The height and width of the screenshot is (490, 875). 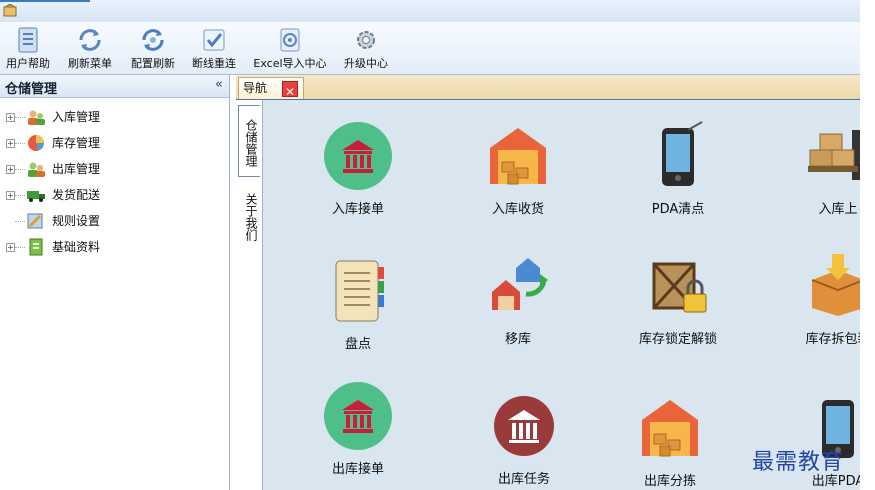 I want to click on watermark: 最需教育, so click(x=798, y=462).